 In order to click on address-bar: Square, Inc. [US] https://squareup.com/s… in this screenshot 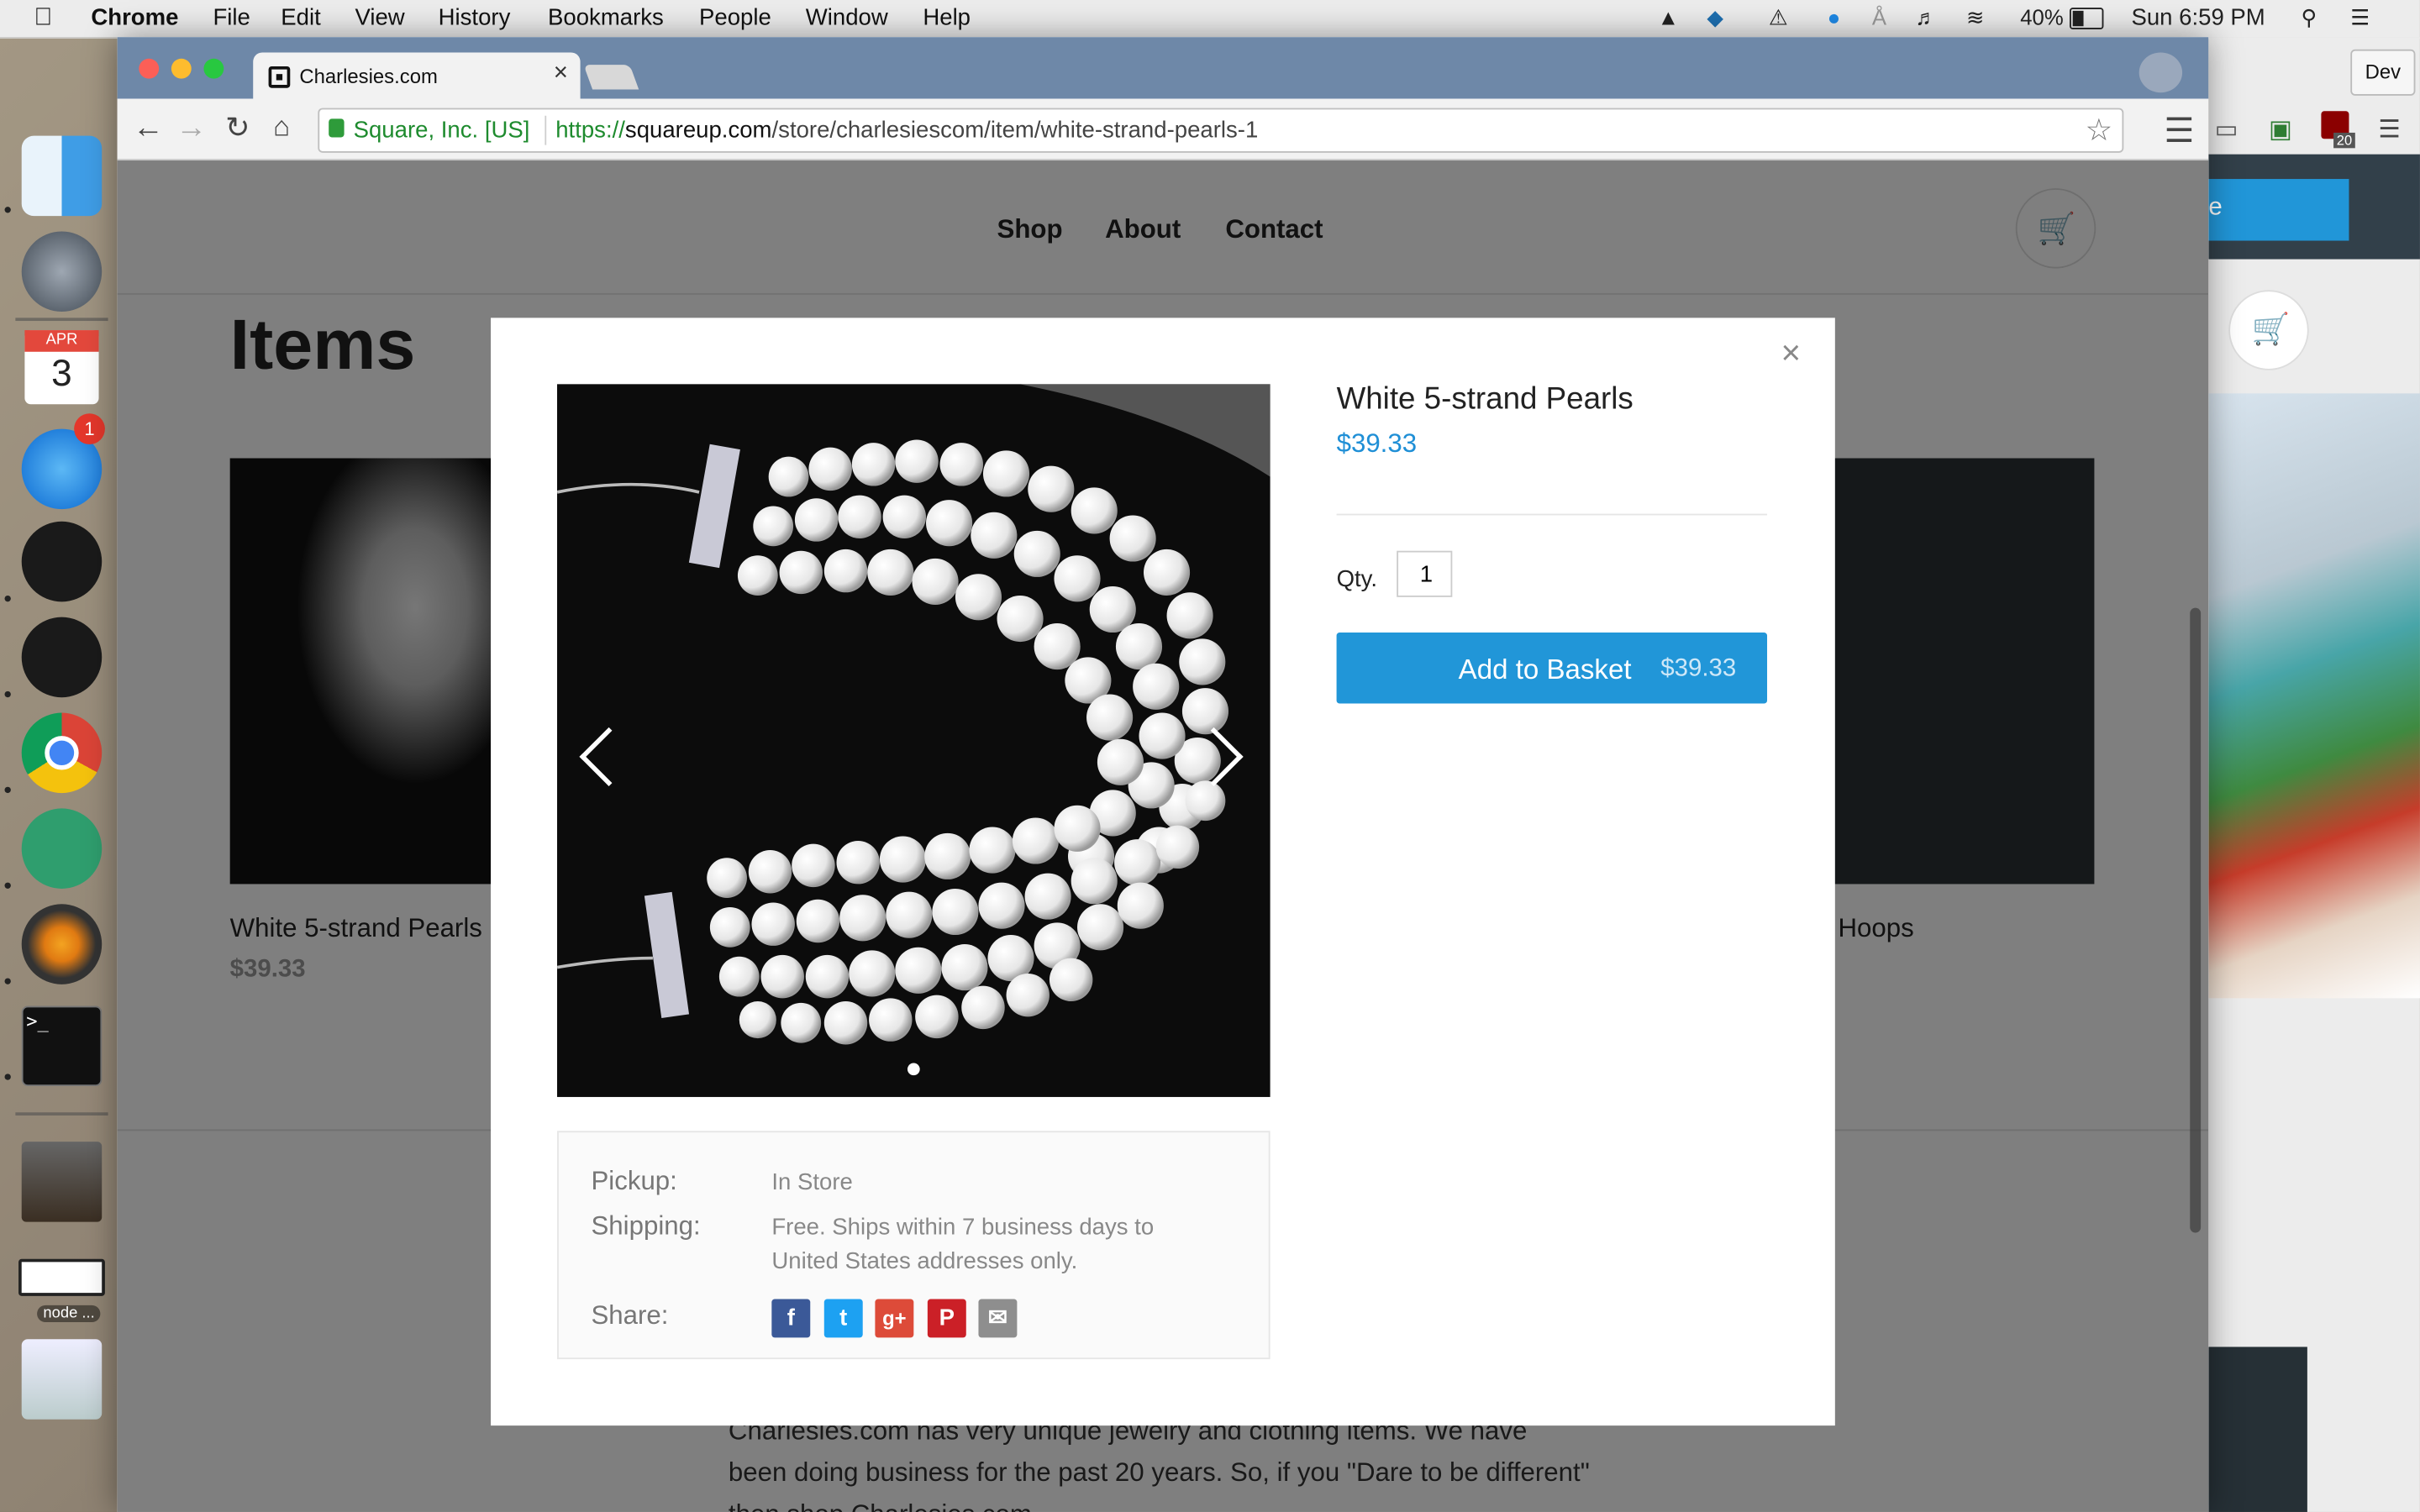, I will do `click(1221, 130)`.